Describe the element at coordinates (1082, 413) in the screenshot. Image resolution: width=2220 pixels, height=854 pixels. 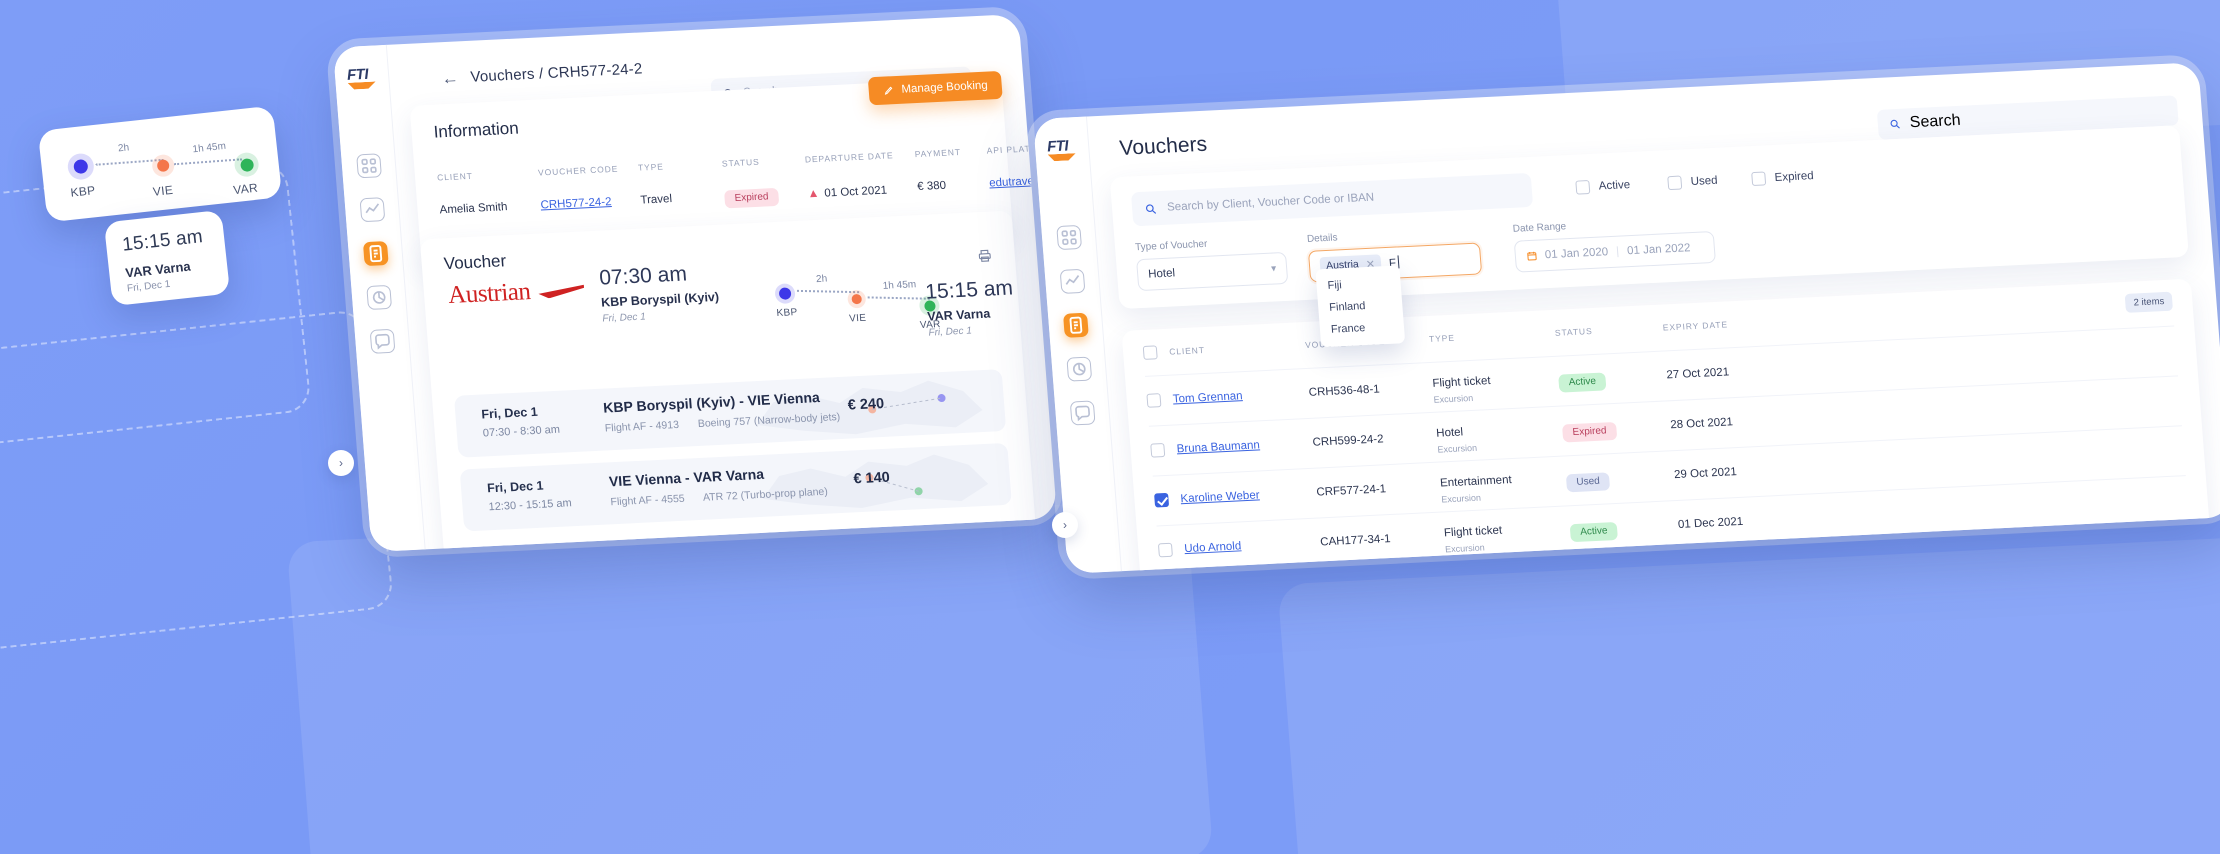
I see `right-sidebar-item-chat` at that location.